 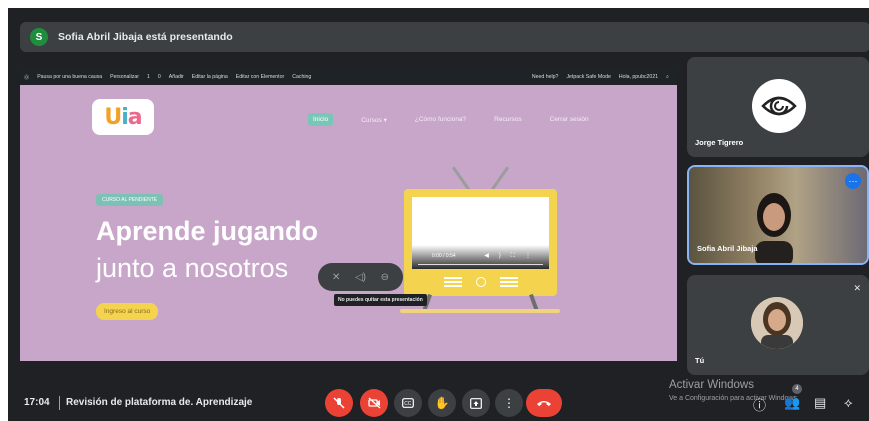 I want to click on hang-up-icon, so click(x=544, y=403).